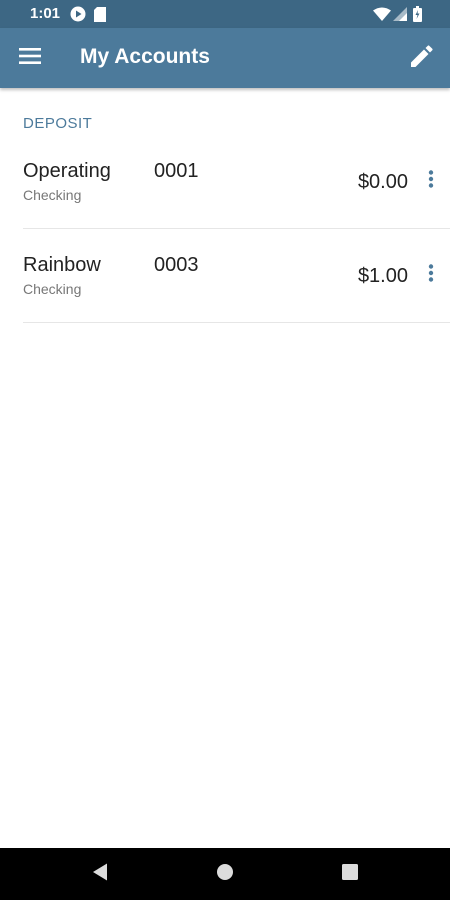  I want to click on menu-button, so click(30, 58).